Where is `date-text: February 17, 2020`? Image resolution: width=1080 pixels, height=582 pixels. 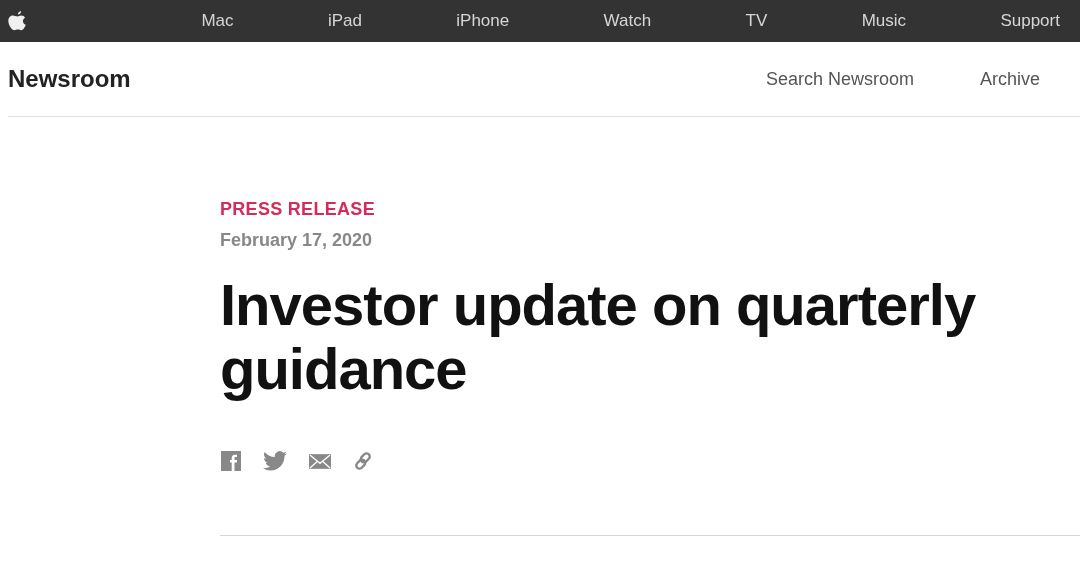 date-text: February 17, 2020 is located at coordinates (296, 240).